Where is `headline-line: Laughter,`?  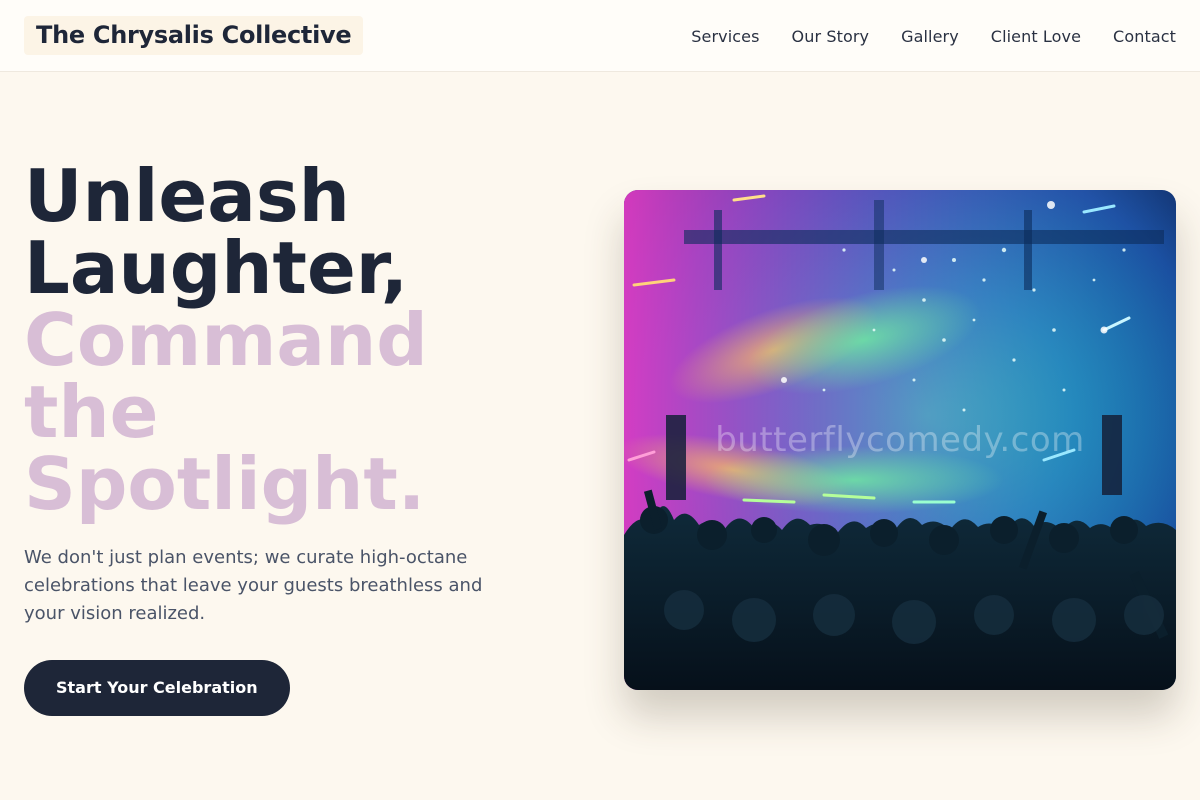
headline-line: Laughter, is located at coordinates (216, 268).